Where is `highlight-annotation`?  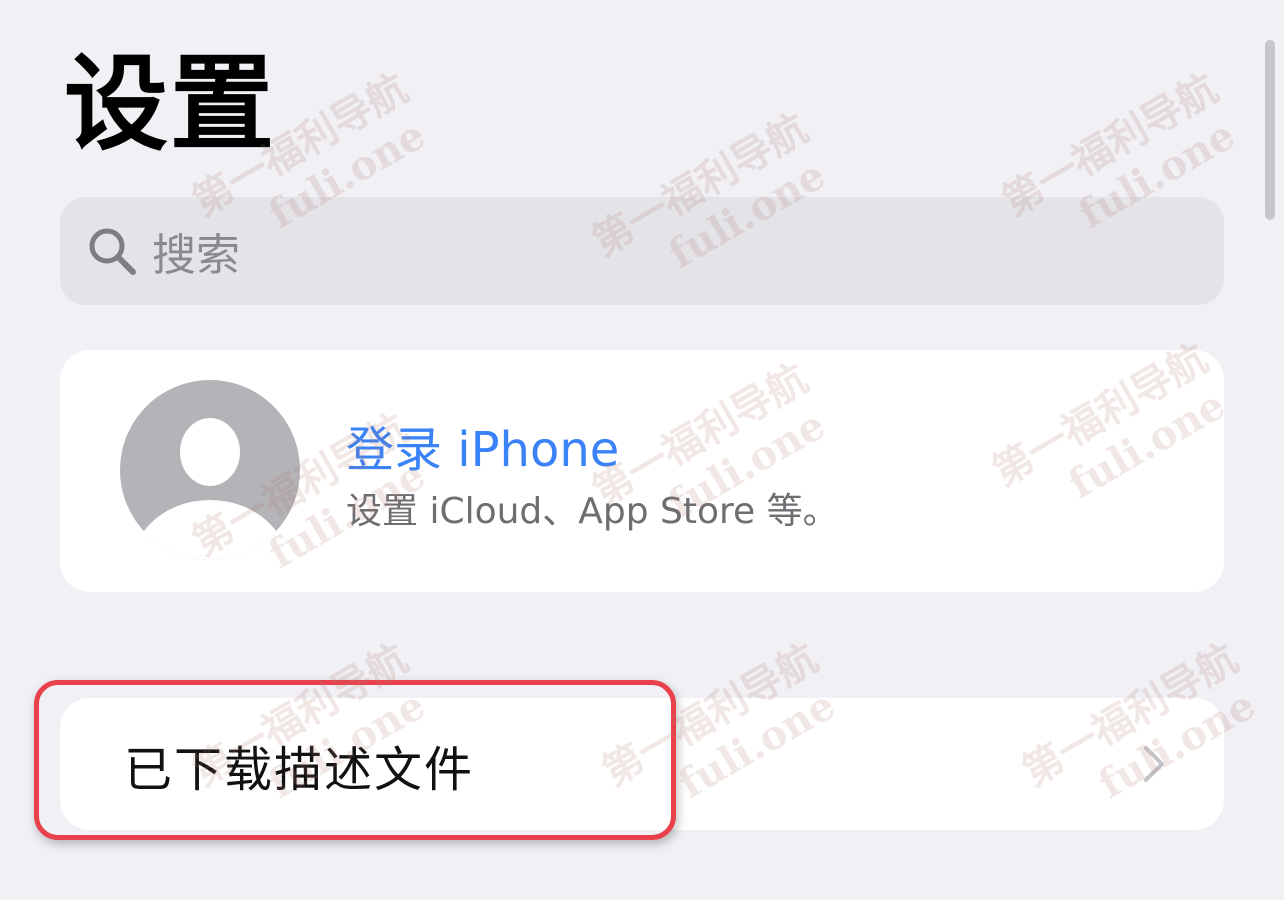 highlight-annotation is located at coordinates (355, 760).